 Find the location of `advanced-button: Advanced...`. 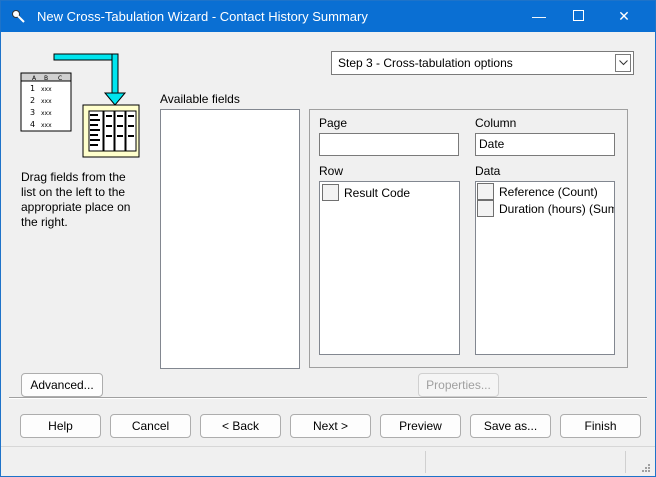

advanced-button: Advanced... is located at coordinates (62, 385).